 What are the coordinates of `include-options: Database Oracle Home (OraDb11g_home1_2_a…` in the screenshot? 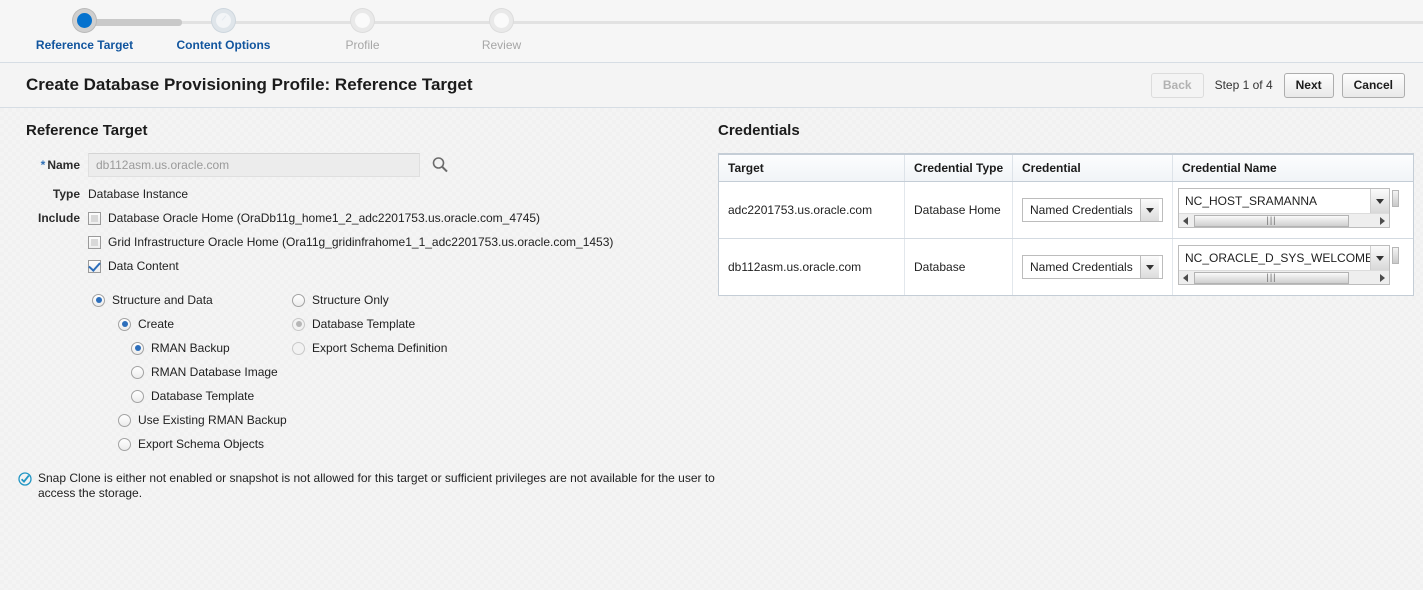 It's located at (350, 247).